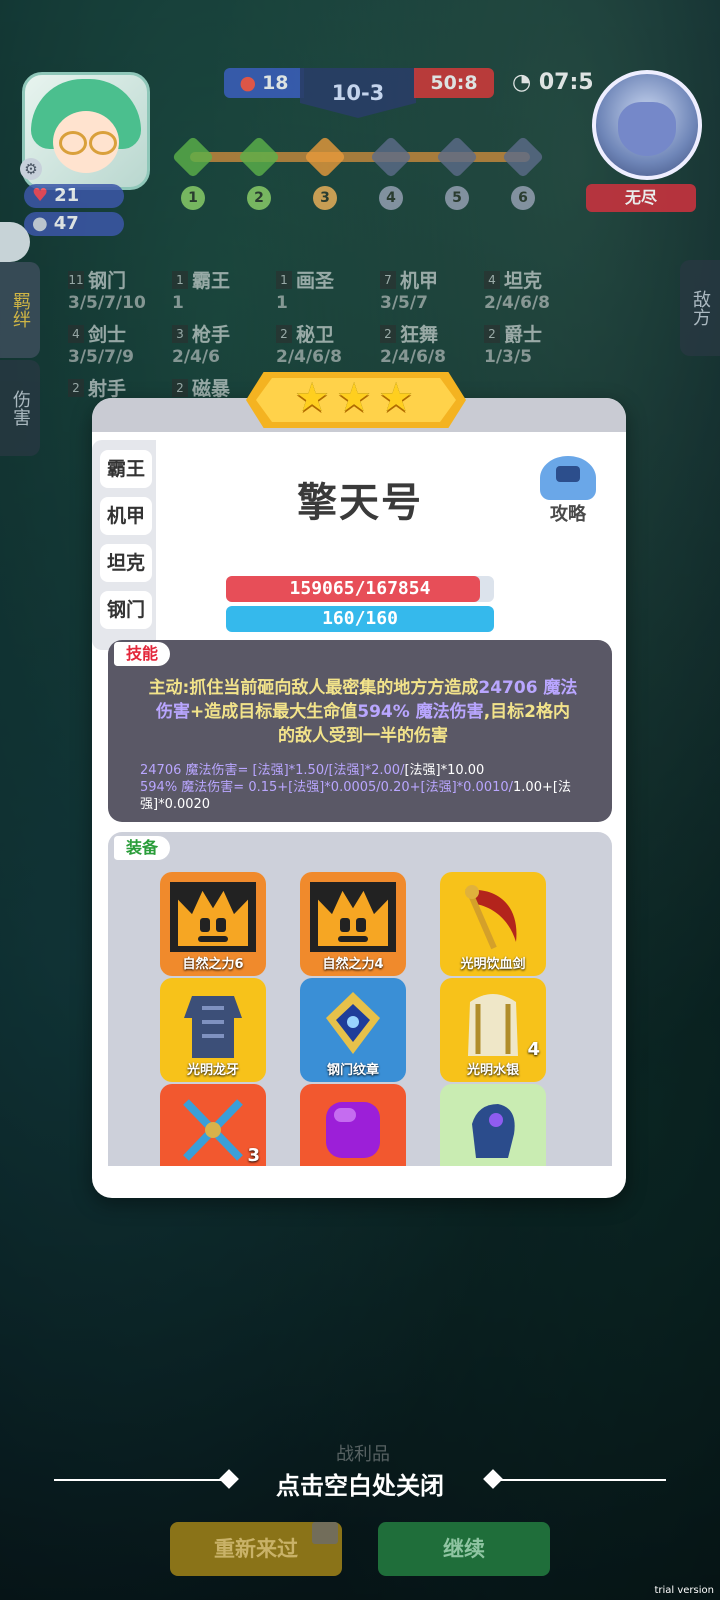 The height and width of the screenshot is (1600, 720). Describe the element at coordinates (528, 688) in the screenshot. I see `skill-desc-value: 24706 魔法` at that location.